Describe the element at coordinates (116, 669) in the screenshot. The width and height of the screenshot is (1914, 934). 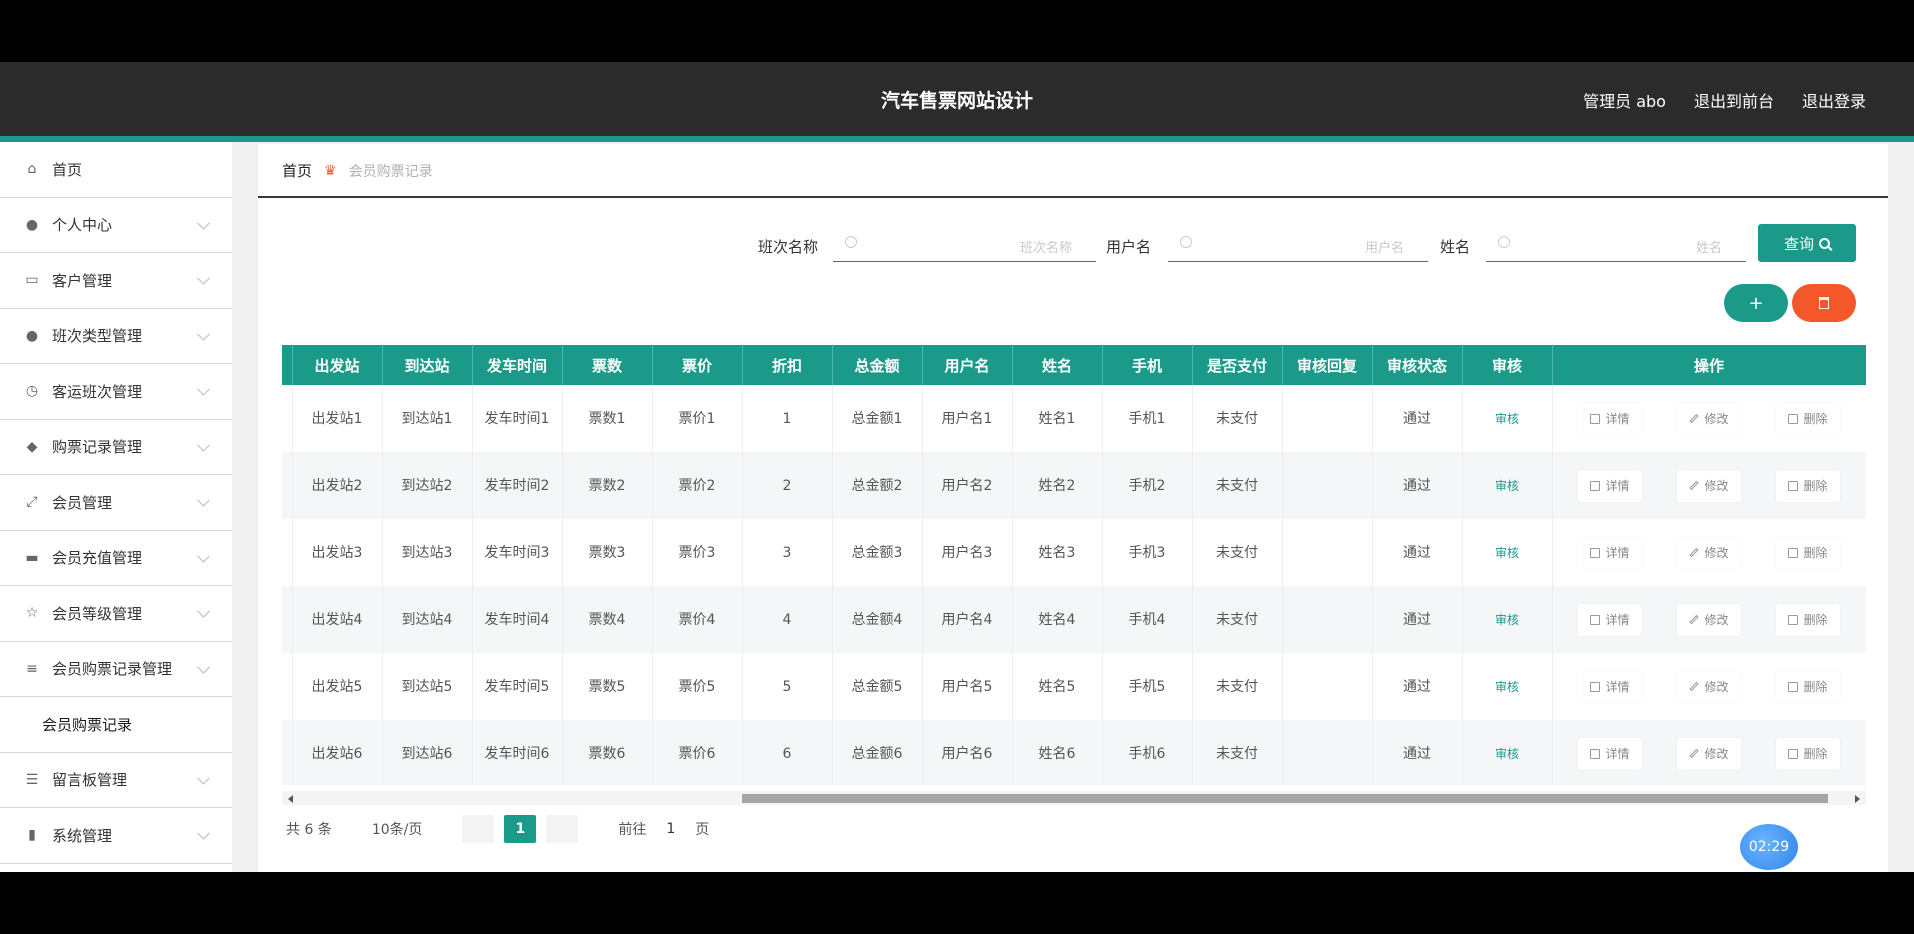
I see `sidebar-item-9: ≡ 会员购票记录管理` at that location.